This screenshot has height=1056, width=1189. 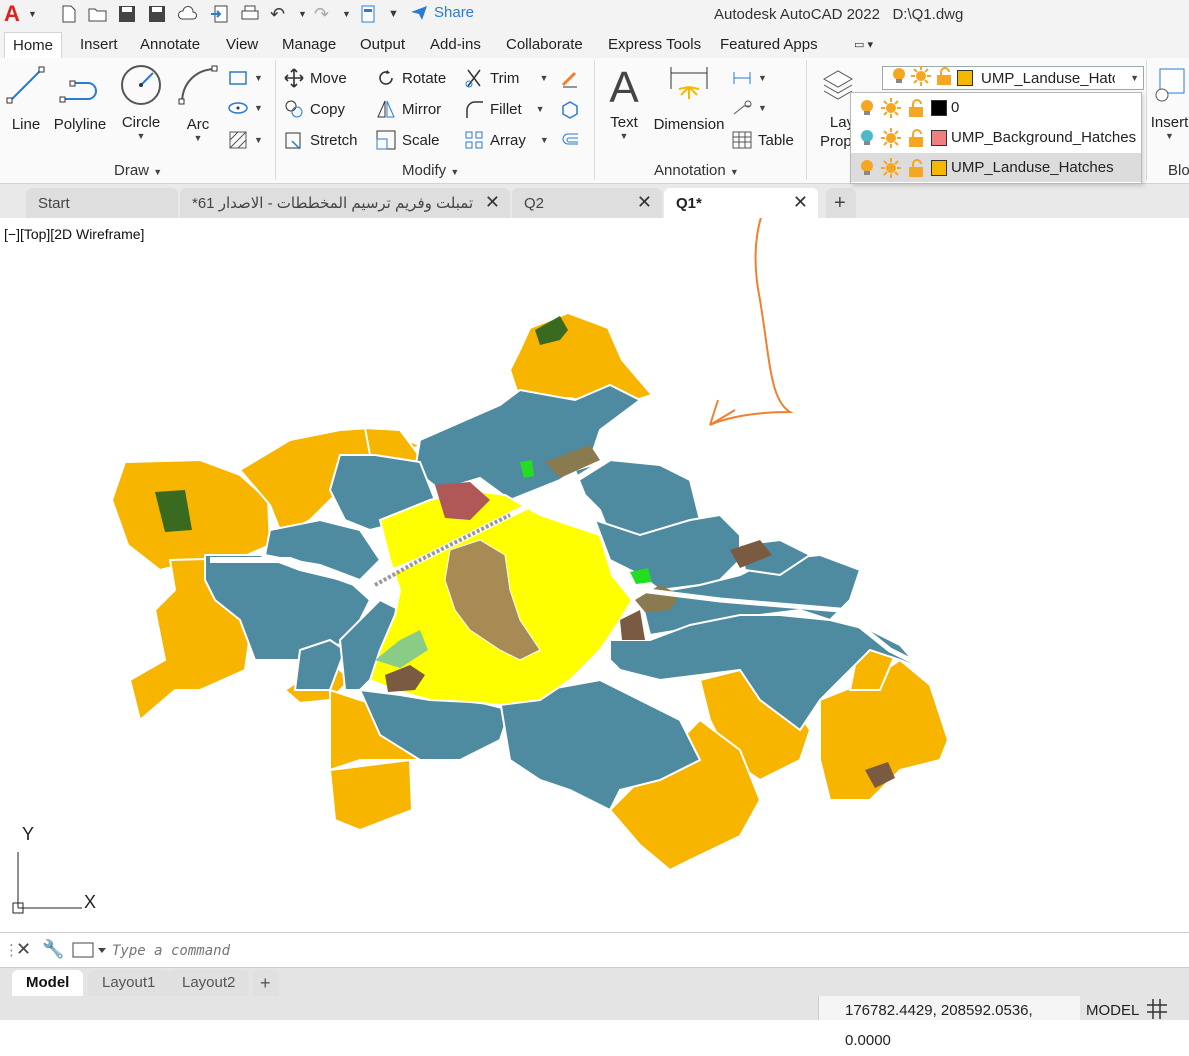 I want to click on workspace-icon, so click(x=368, y=14).